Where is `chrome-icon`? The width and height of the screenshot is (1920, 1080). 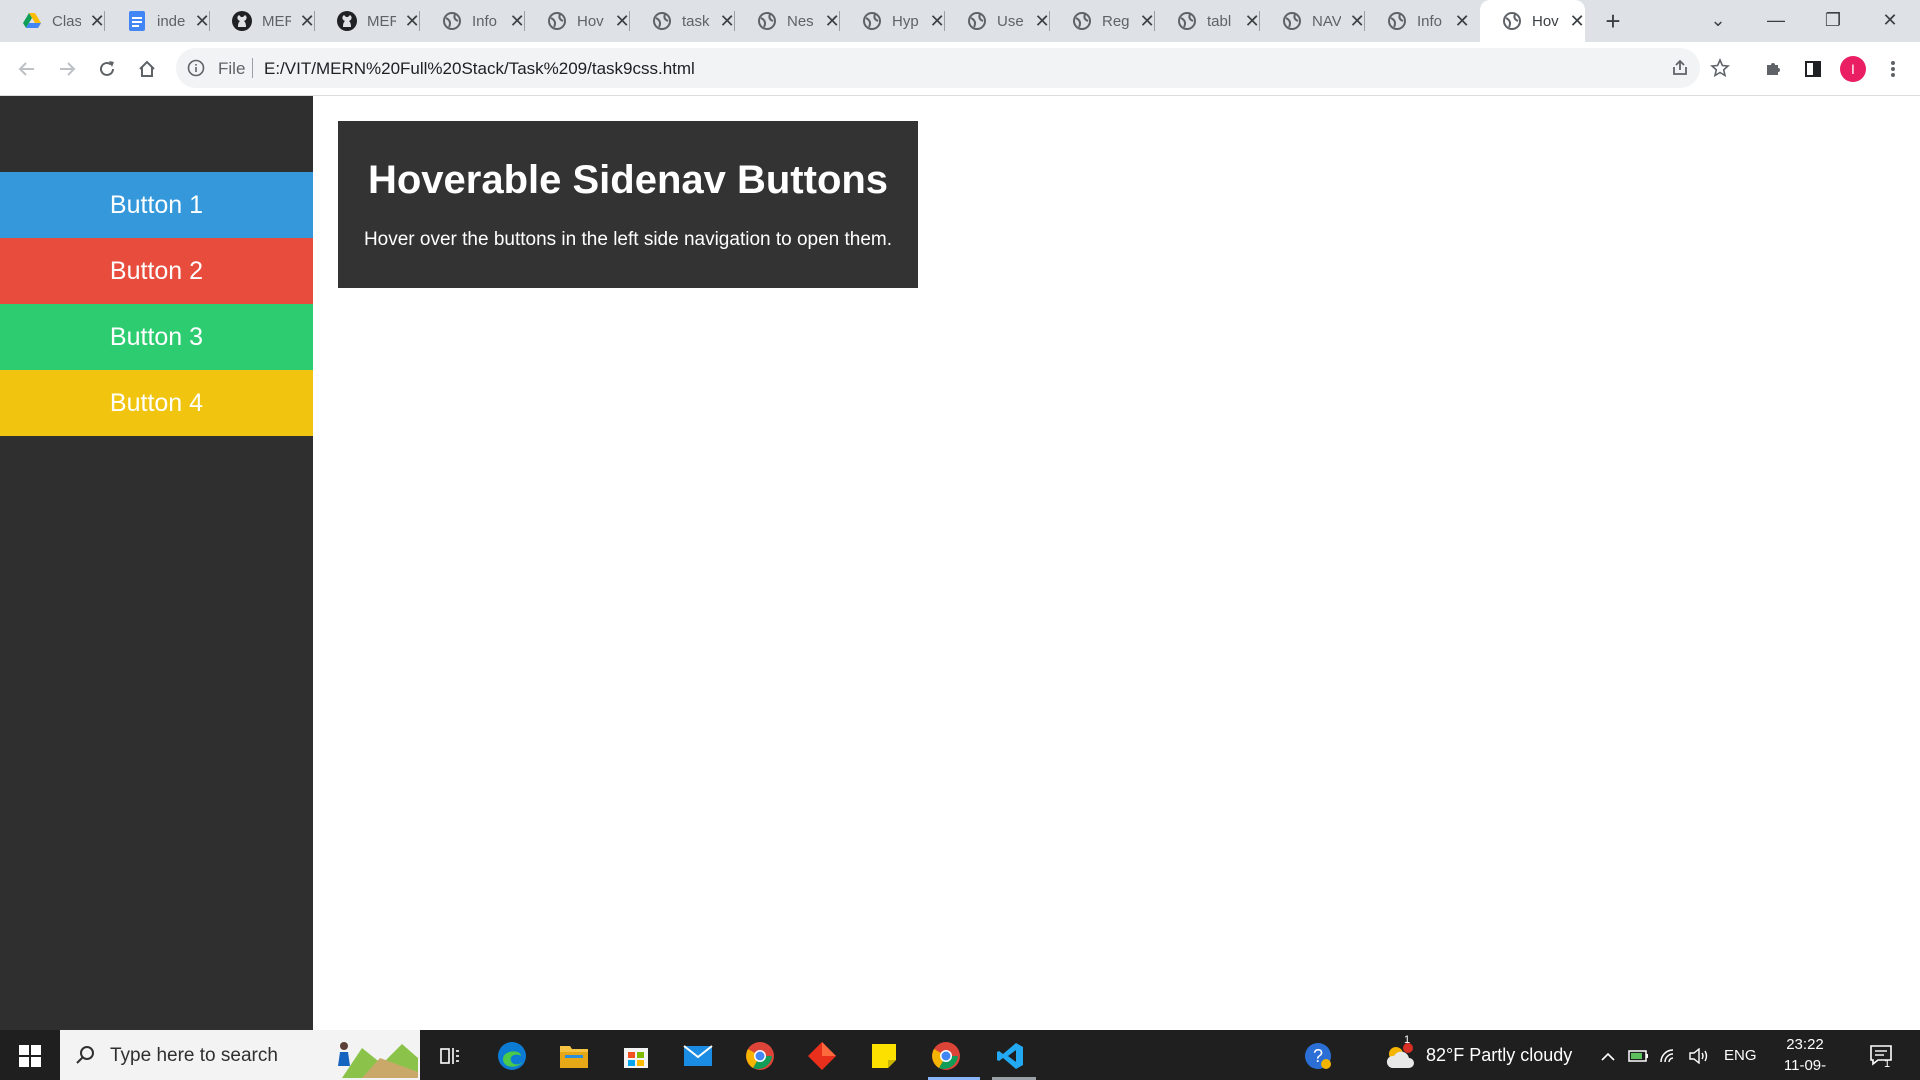
chrome-icon is located at coordinates (760, 1056).